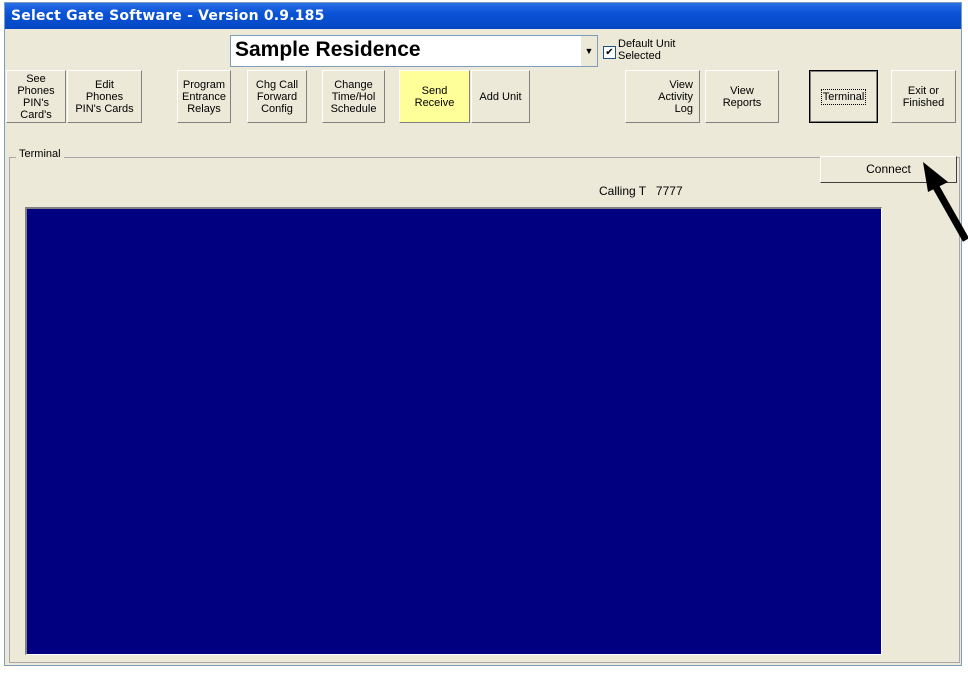 The image size is (968, 673). I want to click on edit-phones-button: Edit Phones PIN's Cards, so click(104, 96).